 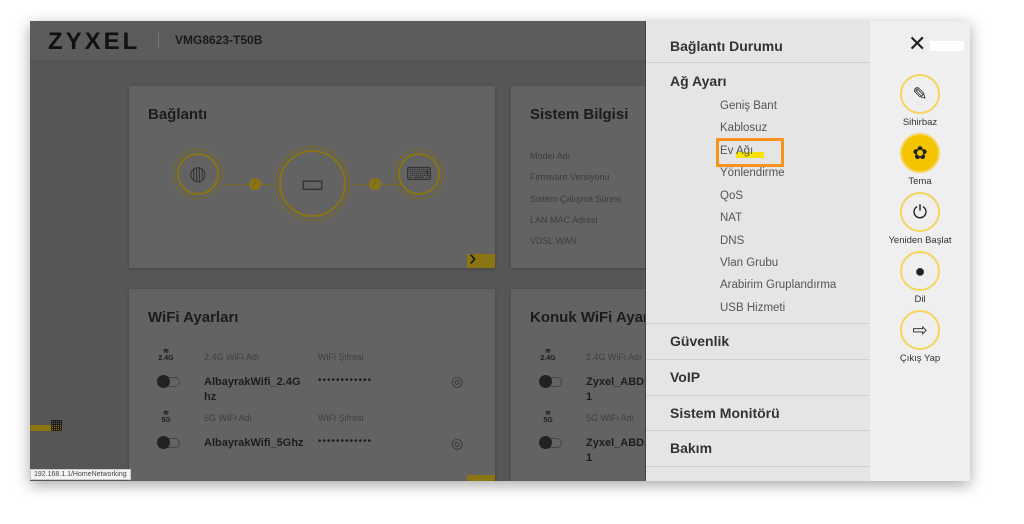 I want to click on menu-nat: NAT, so click(x=731, y=218).